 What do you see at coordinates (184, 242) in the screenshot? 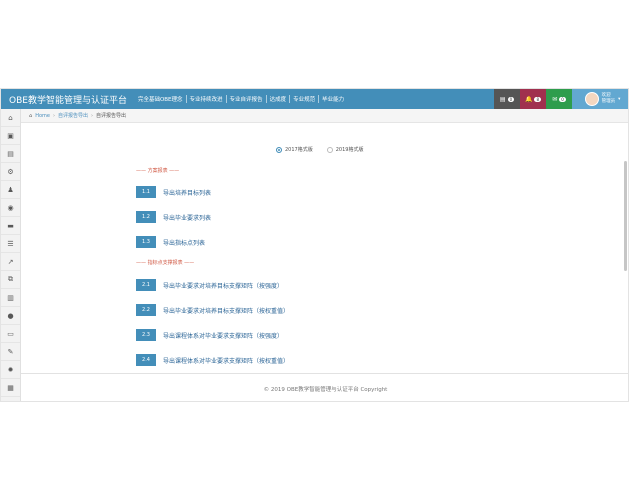
I see `row-label: 导出指标点列表` at bounding box center [184, 242].